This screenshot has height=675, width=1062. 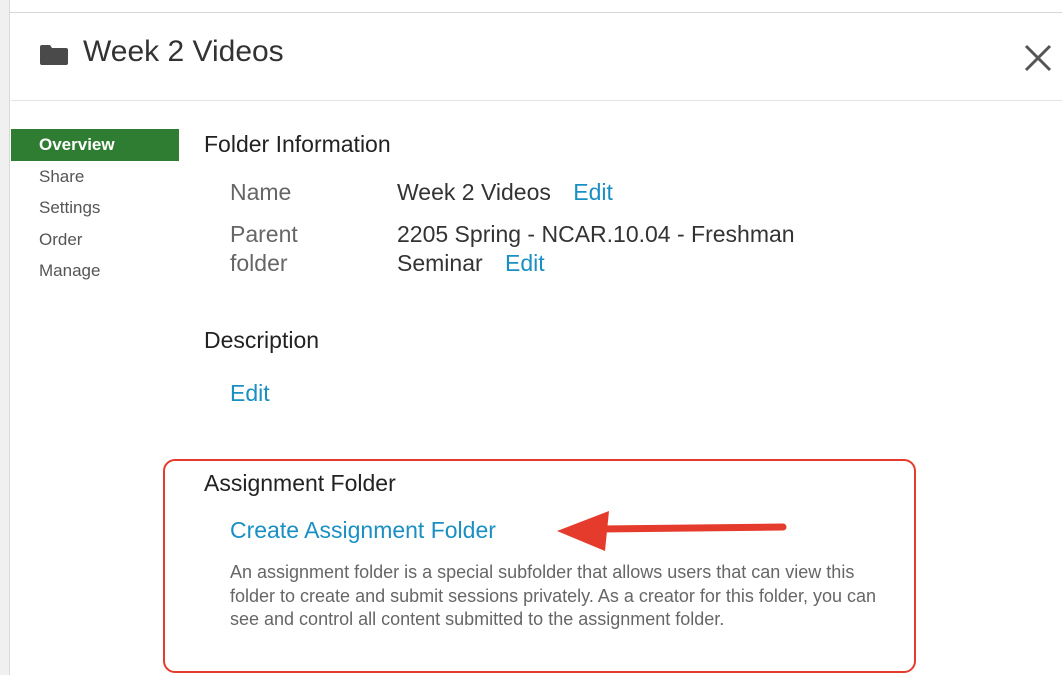 What do you see at coordinates (259, 263) in the screenshot?
I see `parent-label-line2: folder` at bounding box center [259, 263].